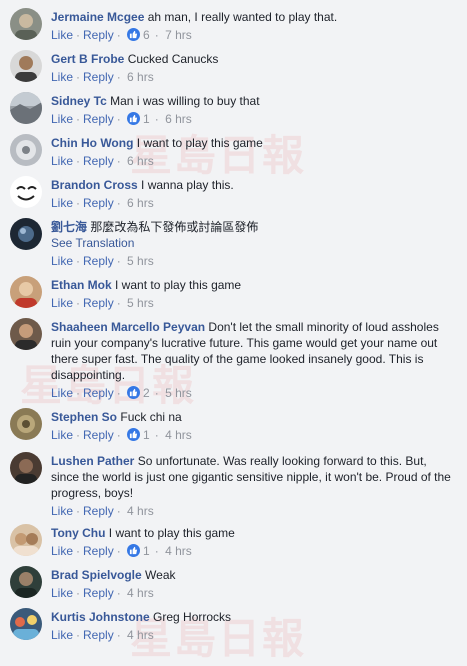 Image resolution: width=467 pixels, height=666 pixels. What do you see at coordinates (87, 59) in the screenshot?
I see `comment-author: Gert B Frobe` at bounding box center [87, 59].